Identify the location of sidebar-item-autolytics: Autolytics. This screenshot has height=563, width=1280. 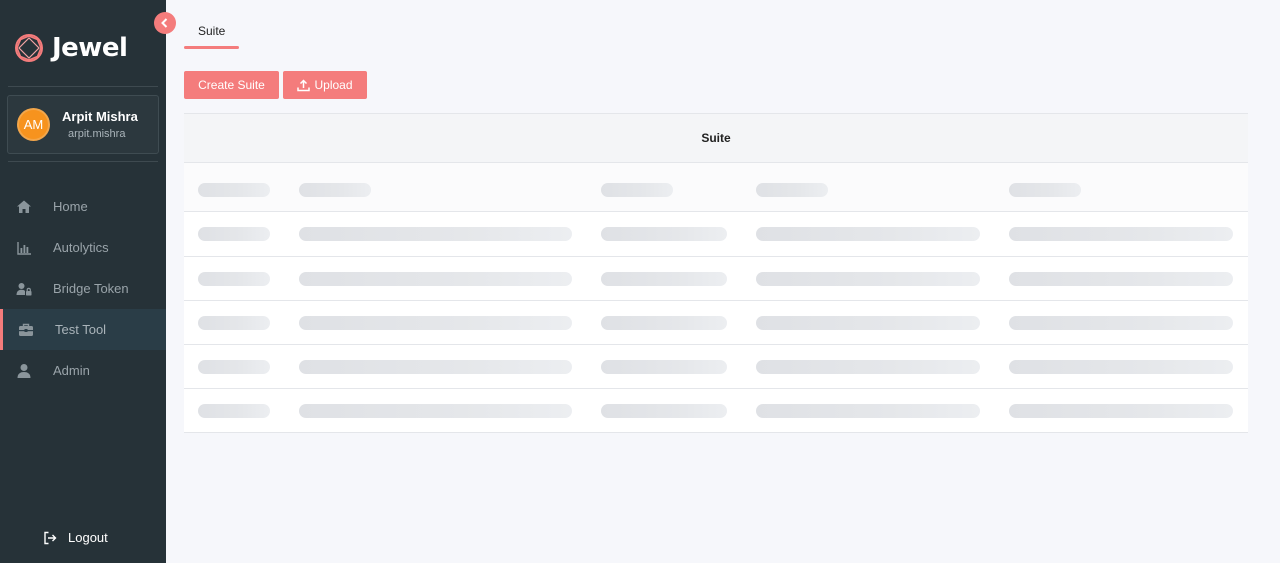
(83, 247).